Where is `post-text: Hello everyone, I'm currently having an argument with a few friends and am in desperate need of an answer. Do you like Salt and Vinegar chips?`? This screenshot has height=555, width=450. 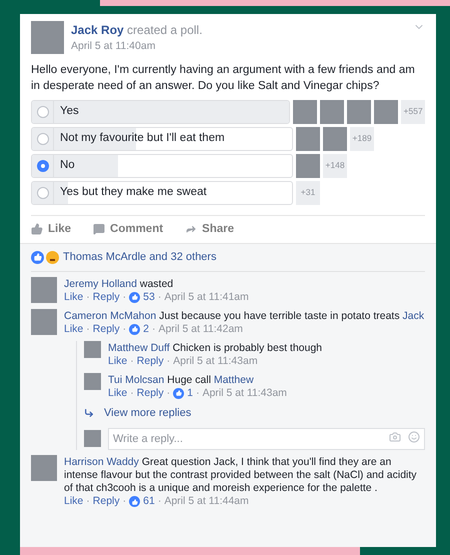
post-text: Hello everyone, I'm currently having an argument with a few friends and am in desperate need of an answer. Do you like Salt and Vinegar chips? is located at coordinates (223, 78).